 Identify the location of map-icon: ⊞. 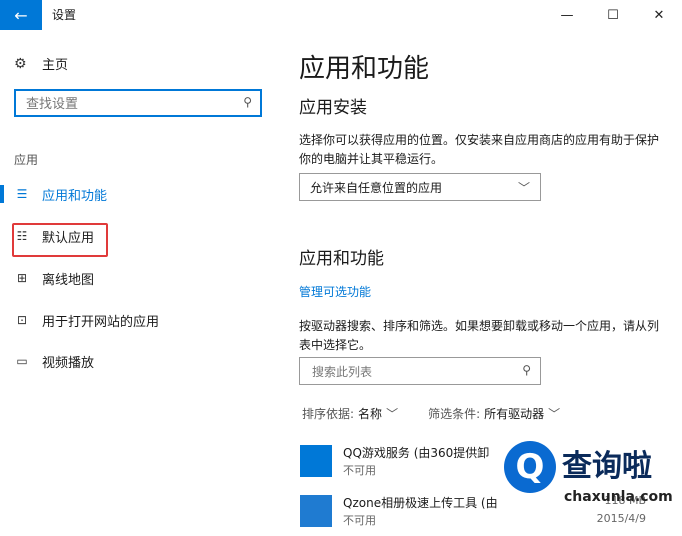
(22, 278).